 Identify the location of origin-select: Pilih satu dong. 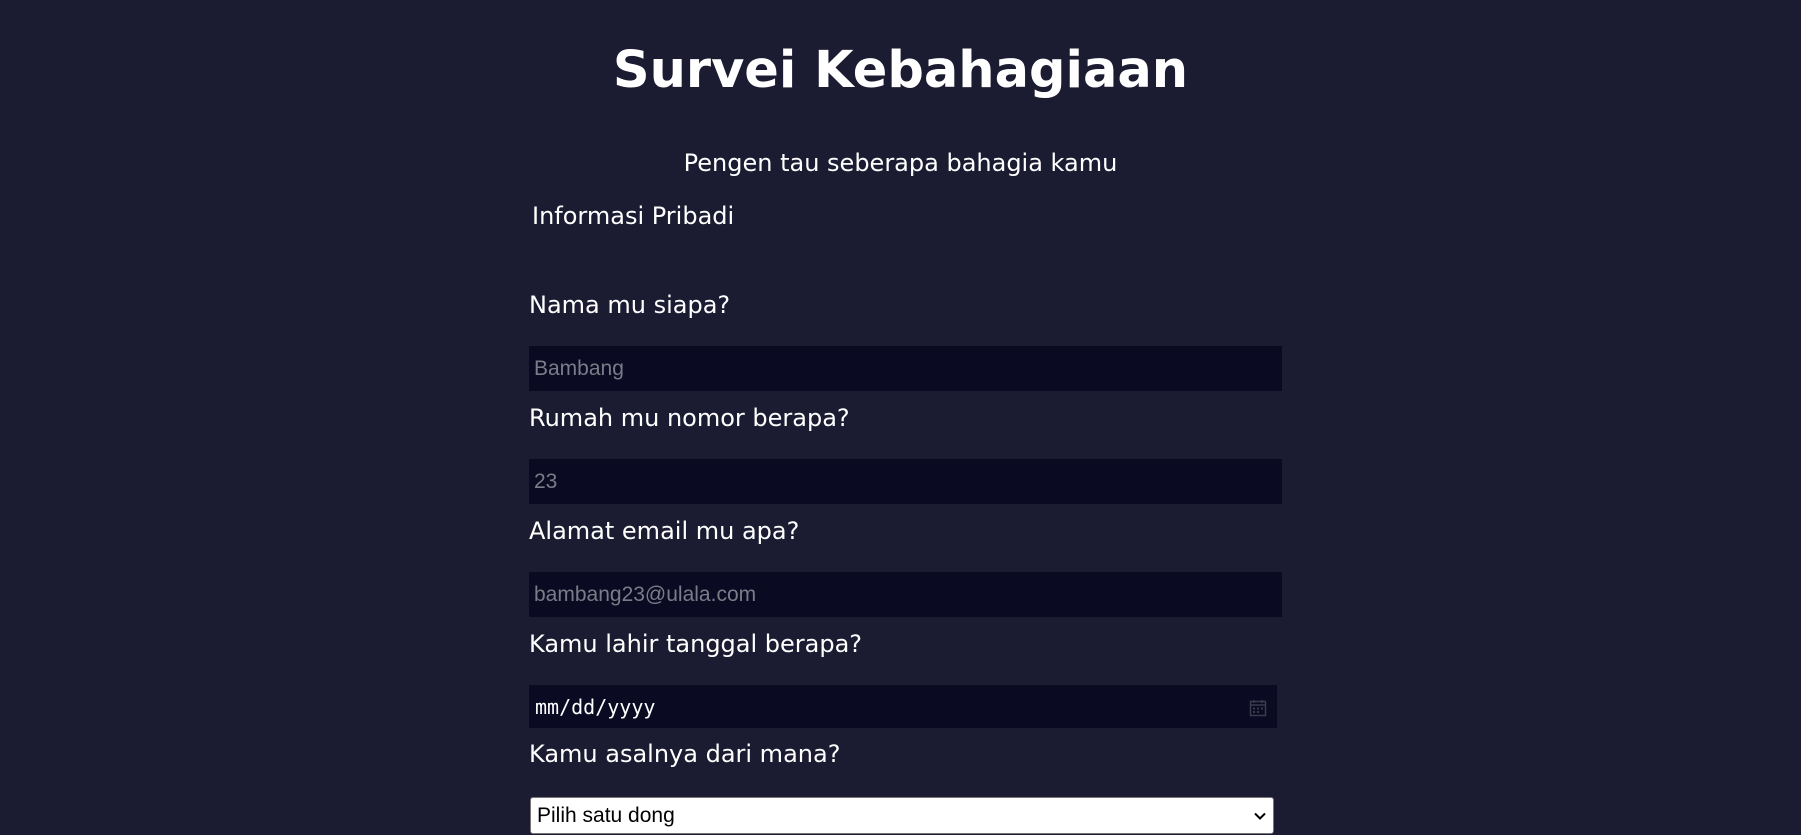
(902, 815).